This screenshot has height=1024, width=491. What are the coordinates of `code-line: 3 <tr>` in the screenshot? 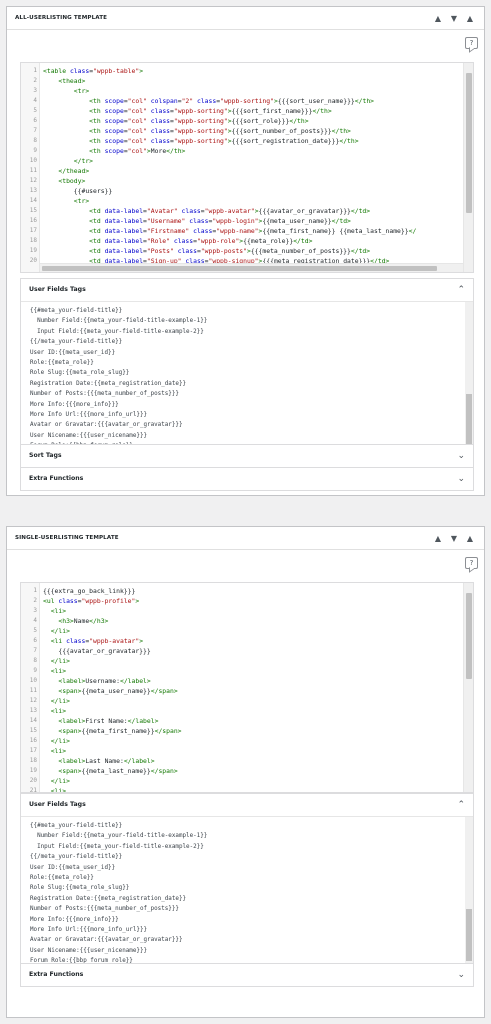 It's located at (241, 91).